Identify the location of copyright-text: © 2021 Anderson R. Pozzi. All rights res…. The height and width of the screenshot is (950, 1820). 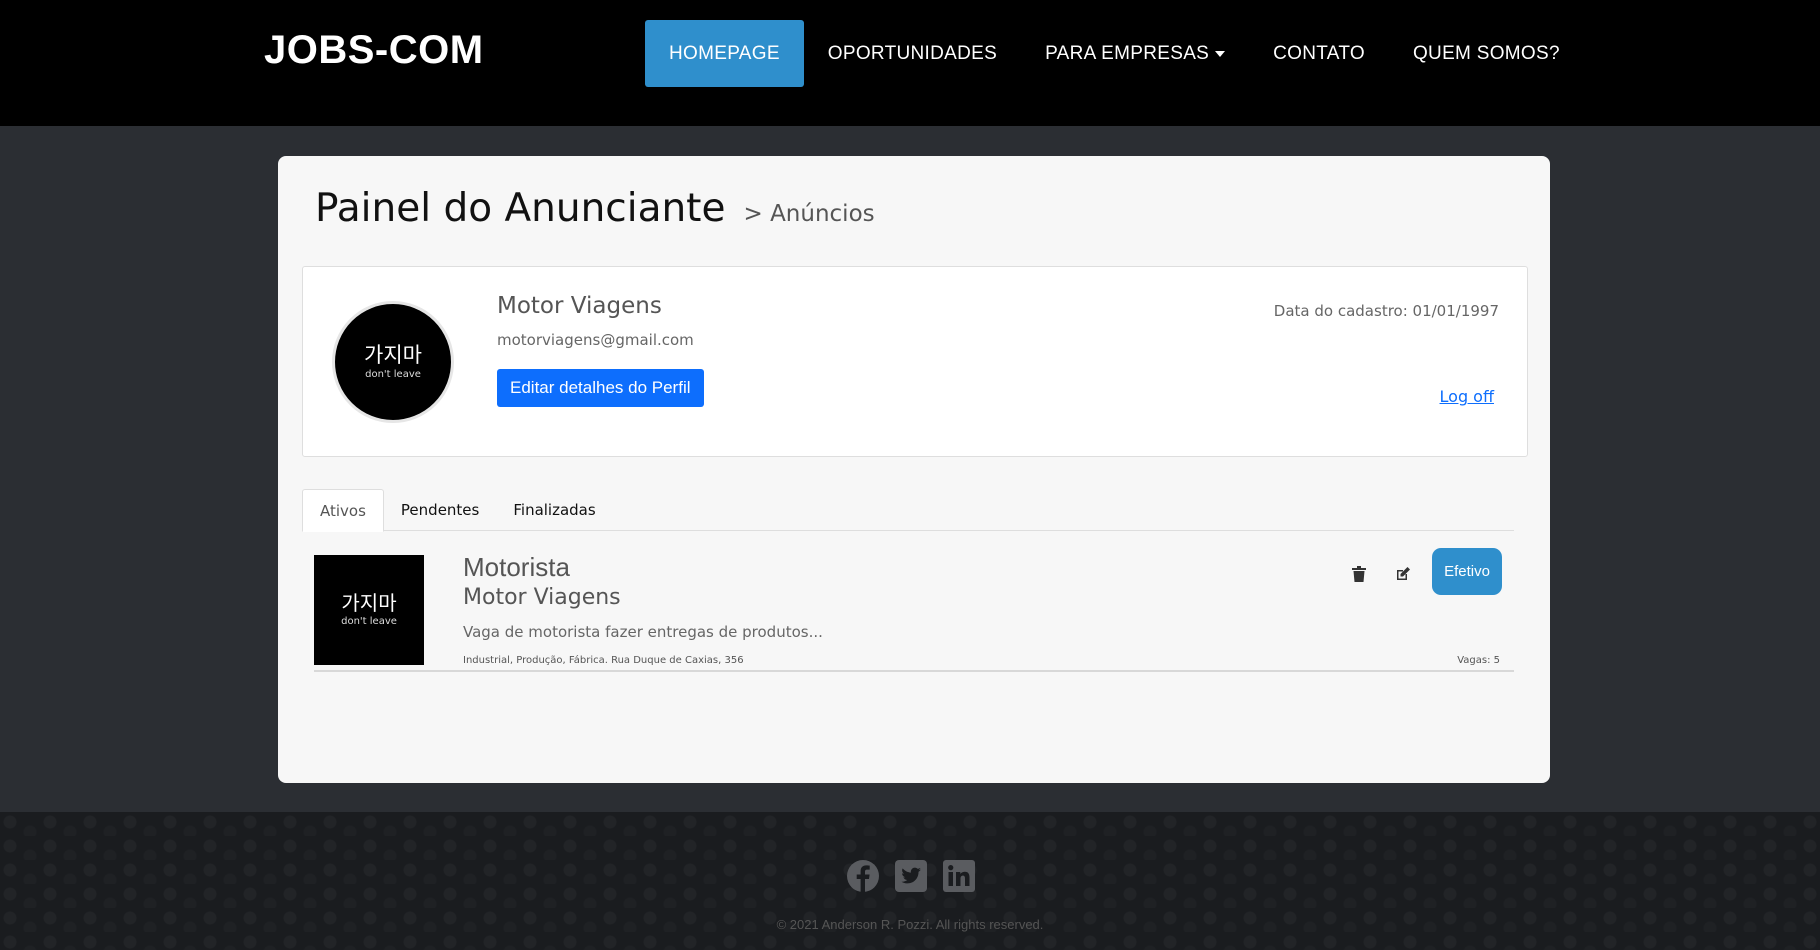
(910, 924).